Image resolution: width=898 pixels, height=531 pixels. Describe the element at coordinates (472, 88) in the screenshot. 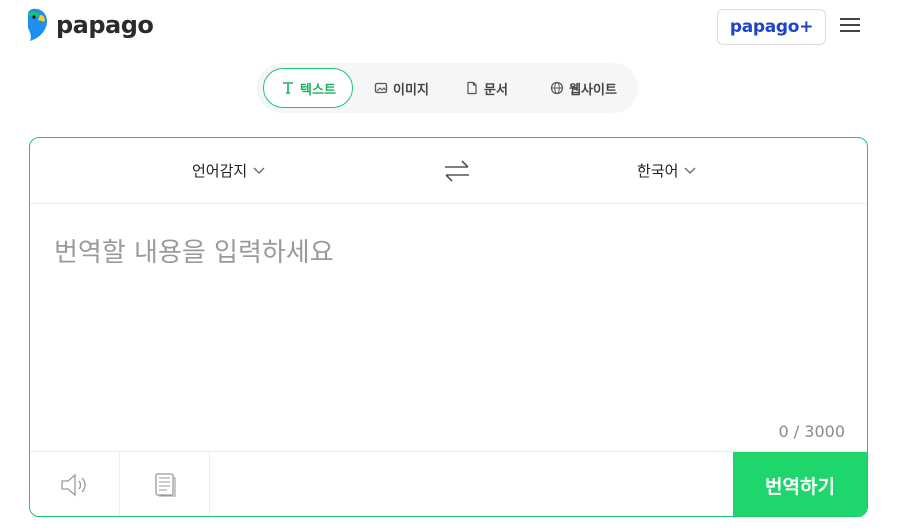

I see `document-icon` at that location.